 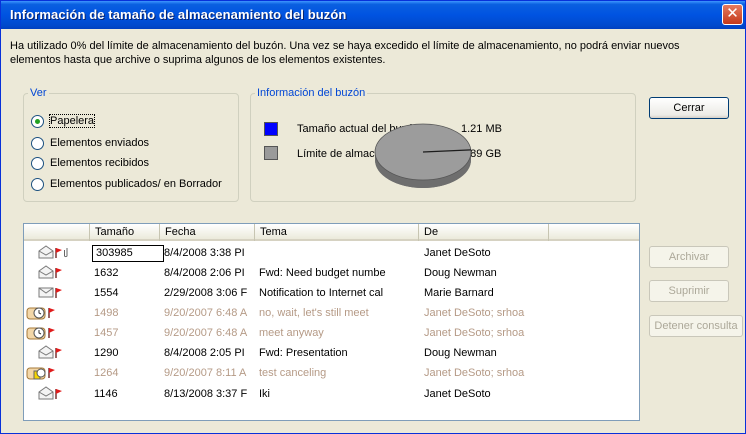 I want to click on radio-label-papelera: Papelera, so click(x=72, y=121).